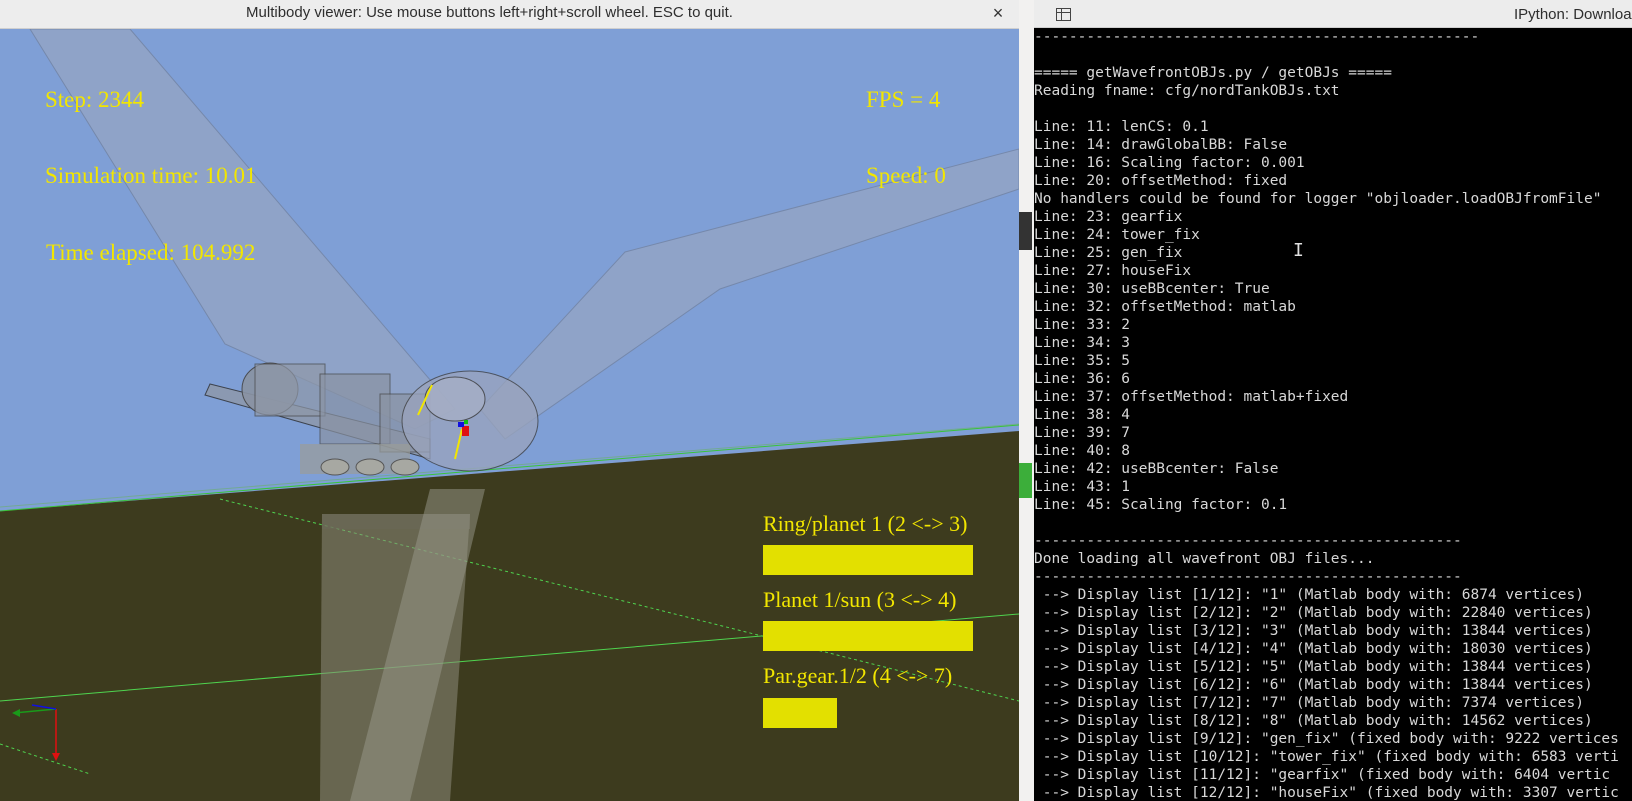 The image size is (1632, 801). Describe the element at coordinates (1063, 14) in the screenshot. I see `terminal-menu-icon` at that location.